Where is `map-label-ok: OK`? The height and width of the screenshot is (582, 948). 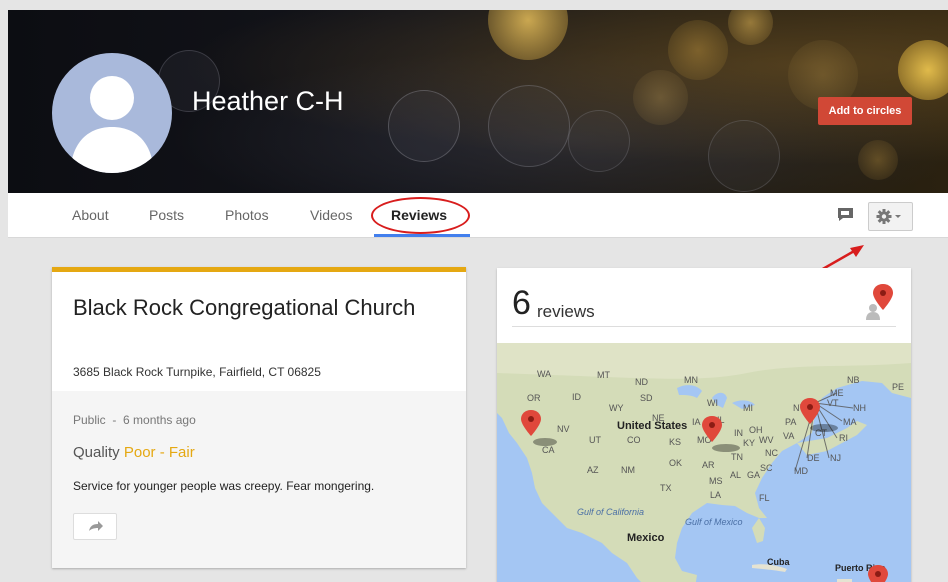 map-label-ok: OK is located at coordinates (675, 463).